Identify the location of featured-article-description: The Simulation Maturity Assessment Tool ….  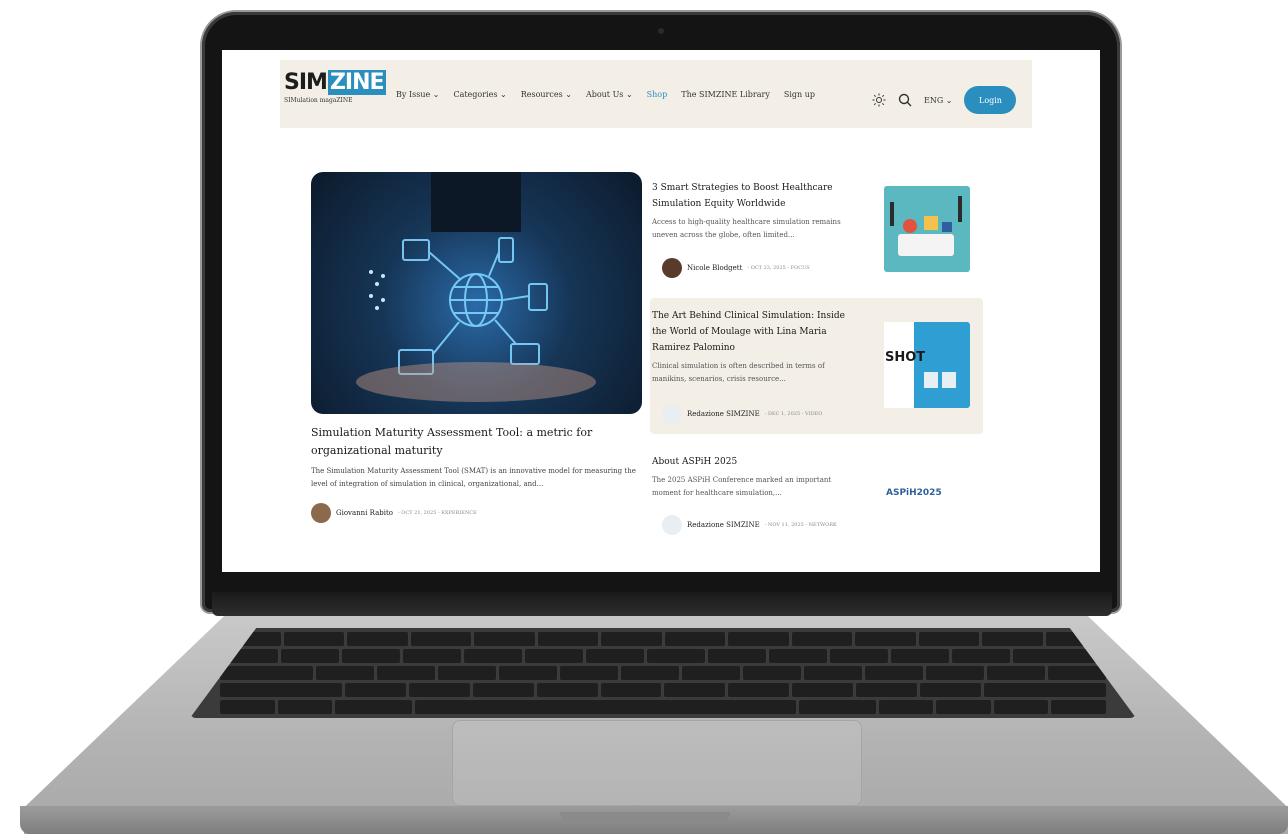
(473, 477).